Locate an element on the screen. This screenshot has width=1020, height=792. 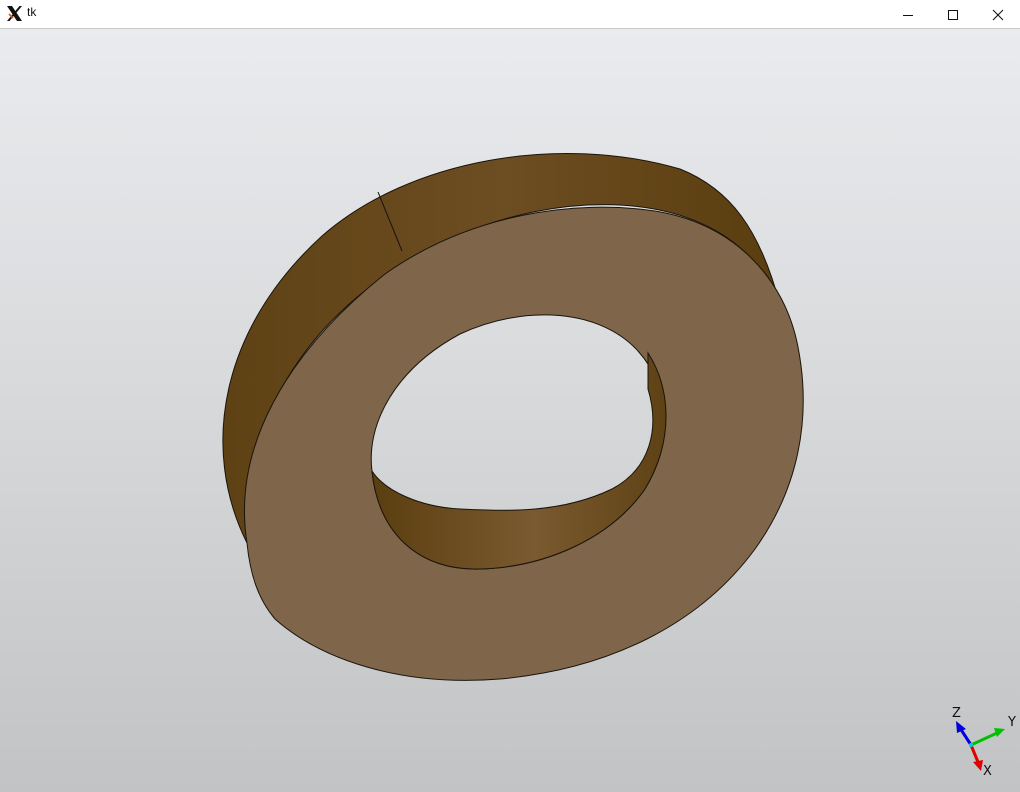
window-title: tk is located at coordinates (32, 12).